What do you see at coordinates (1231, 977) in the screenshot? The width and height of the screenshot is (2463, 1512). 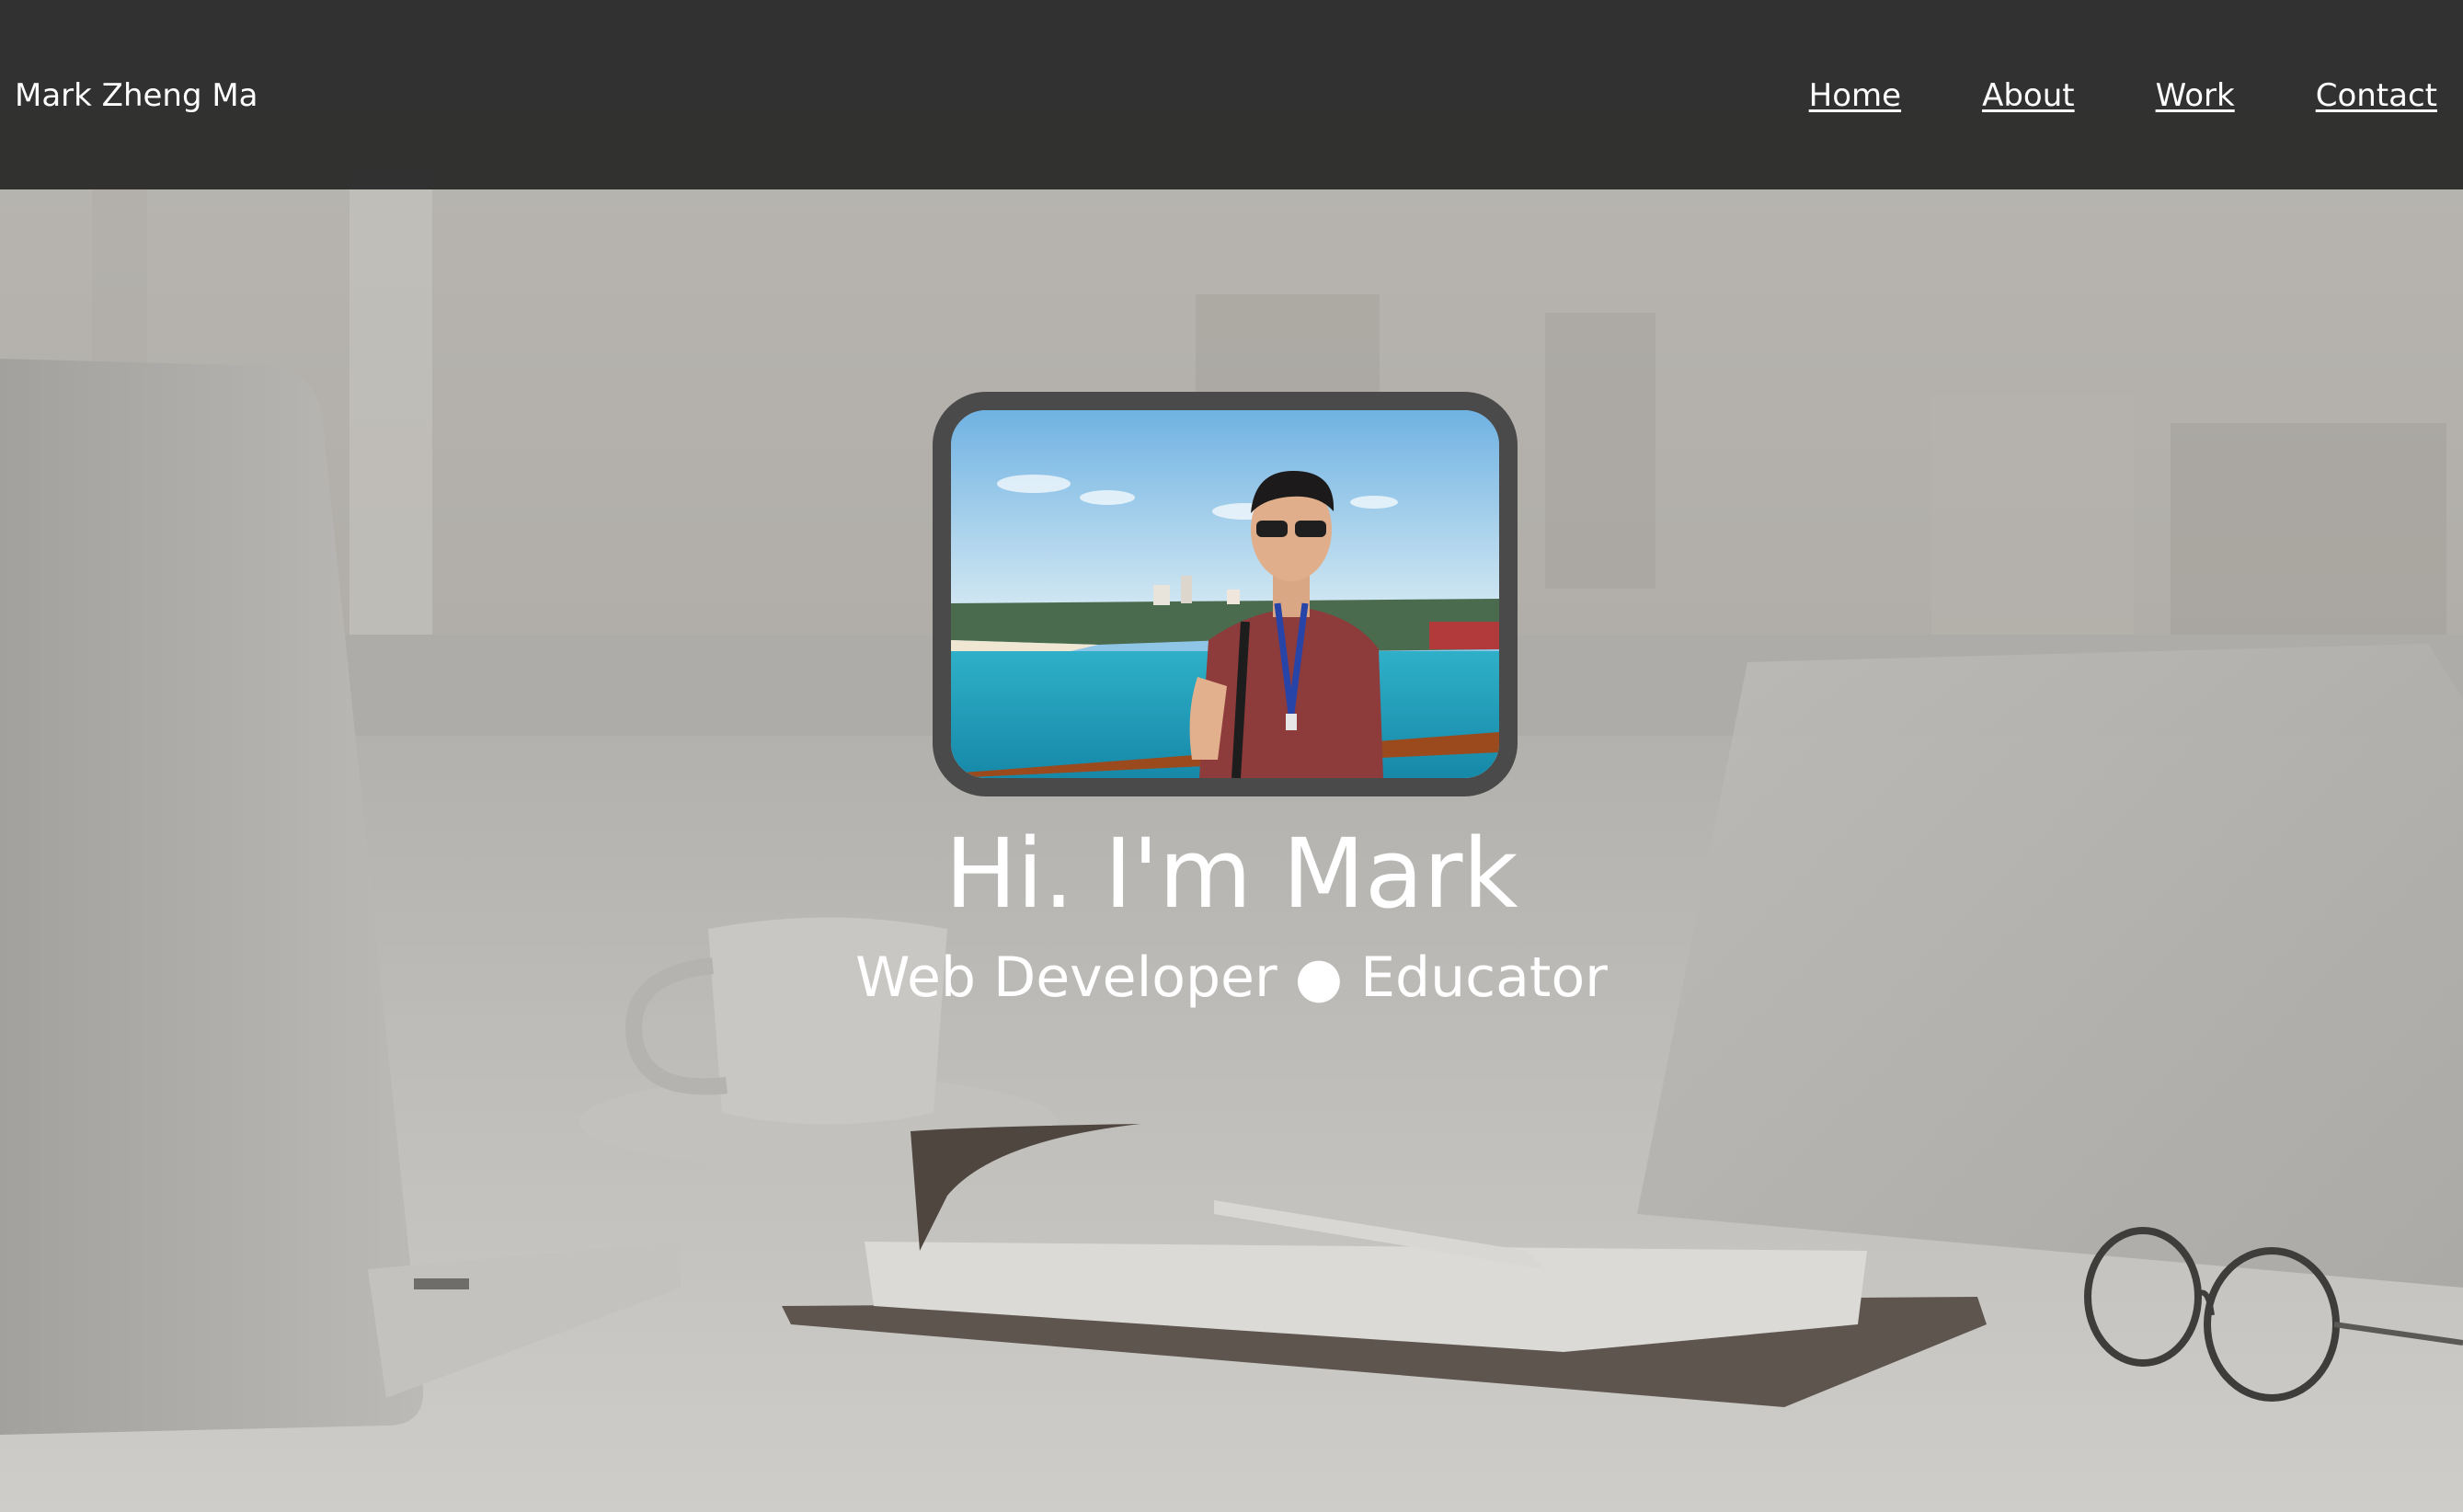 I see `hero-subtitle: Web Developer ● Educator` at bounding box center [1231, 977].